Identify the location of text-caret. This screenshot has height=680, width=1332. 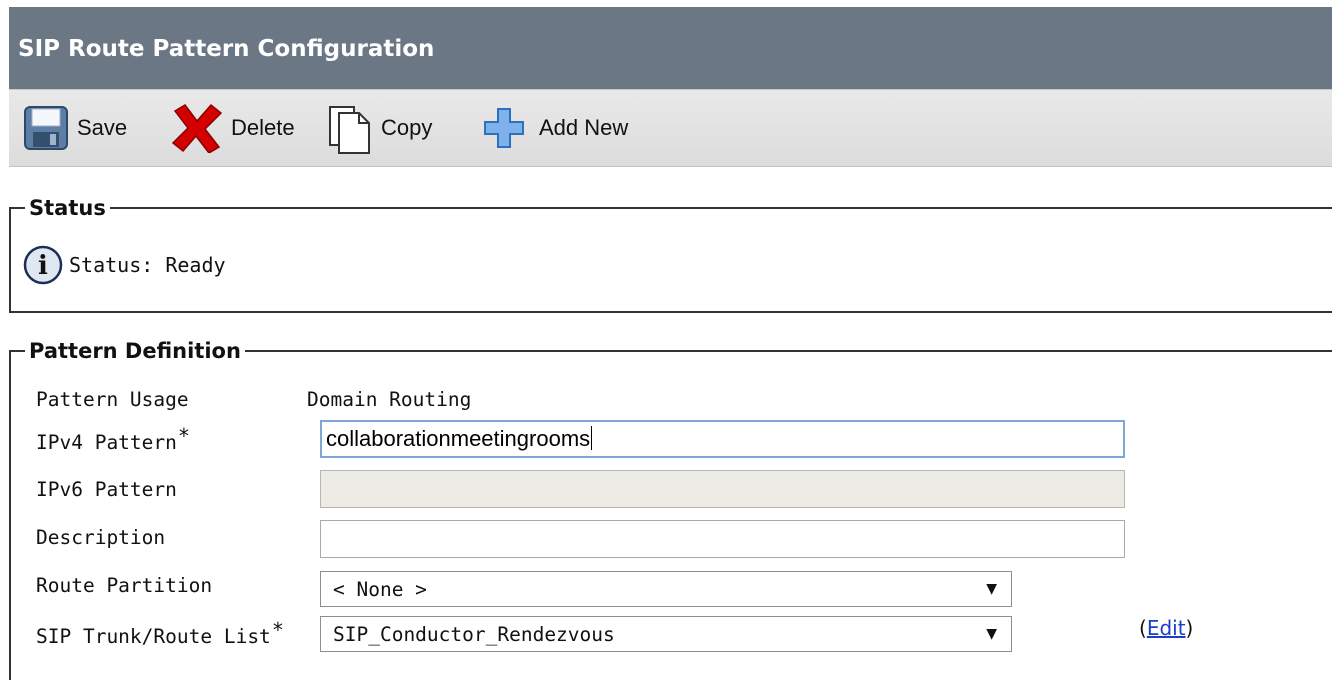
(592, 438).